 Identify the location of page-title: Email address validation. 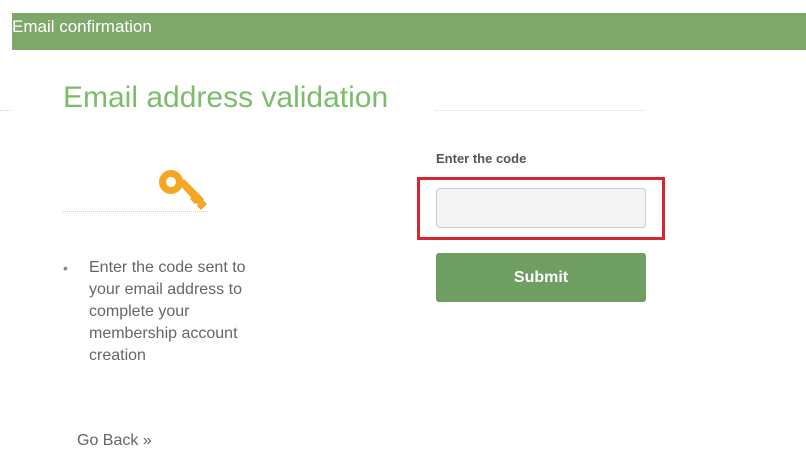
(226, 97).